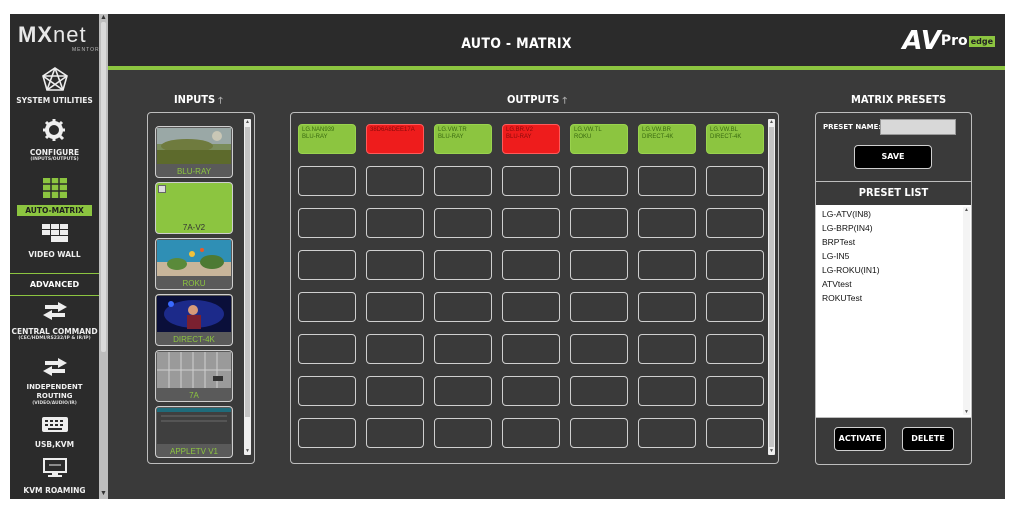  Describe the element at coordinates (531, 139) in the screenshot. I see `output-tile: LG.BR.V2 BLU-RAY` at that location.